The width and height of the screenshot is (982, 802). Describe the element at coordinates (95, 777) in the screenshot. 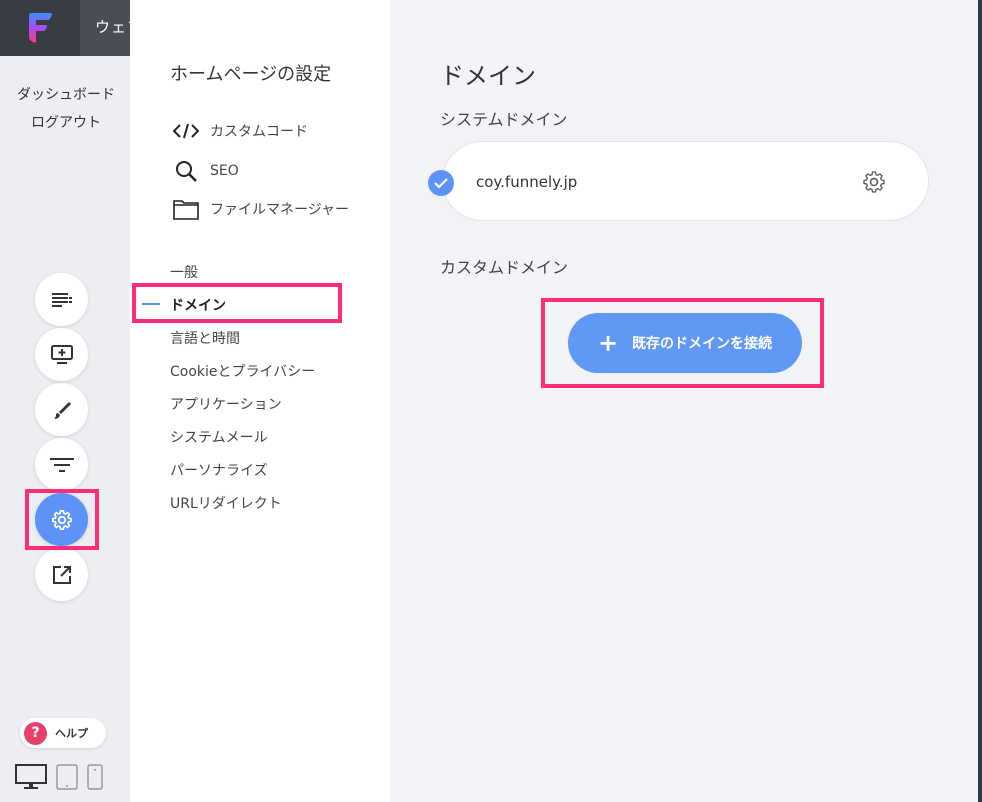

I see `mobile-icon` at that location.